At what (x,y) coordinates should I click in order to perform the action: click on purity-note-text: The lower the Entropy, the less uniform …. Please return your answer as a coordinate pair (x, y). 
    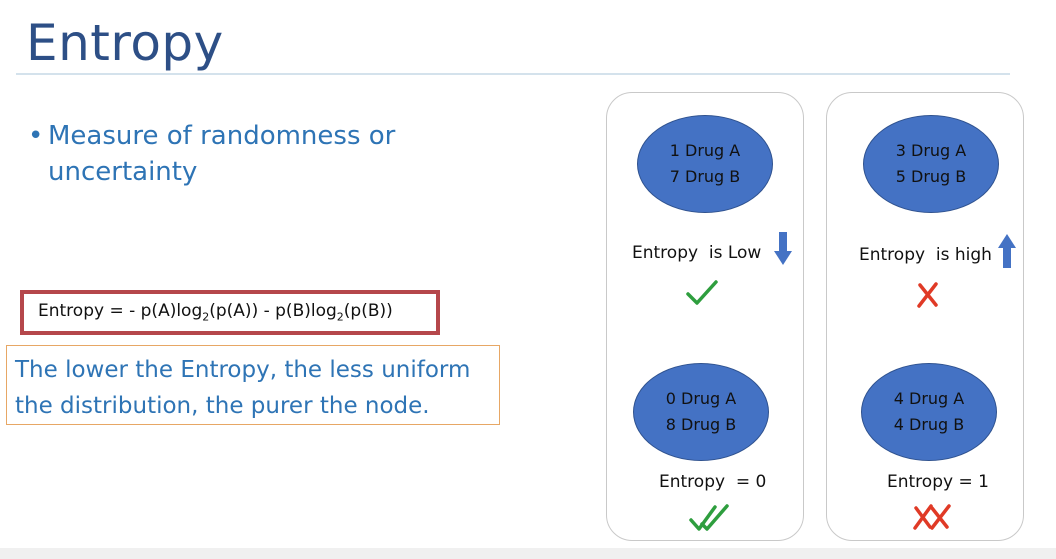
    Looking at the image, I should click on (243, 388).